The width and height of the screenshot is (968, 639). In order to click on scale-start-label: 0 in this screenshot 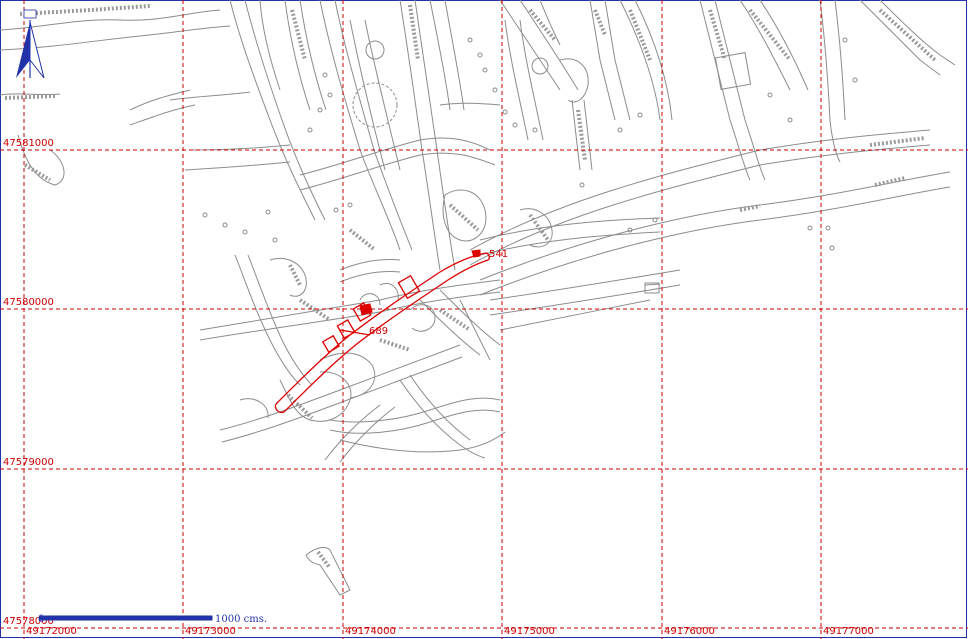, I will do `click(41, 619)`.